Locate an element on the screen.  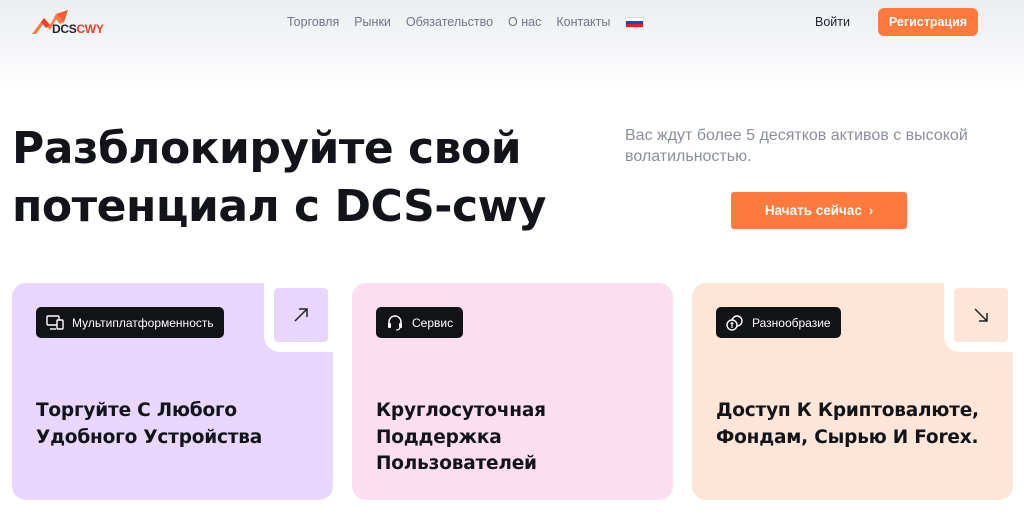
badge-variety: Разнообразие is located at coordinates (778, 322).